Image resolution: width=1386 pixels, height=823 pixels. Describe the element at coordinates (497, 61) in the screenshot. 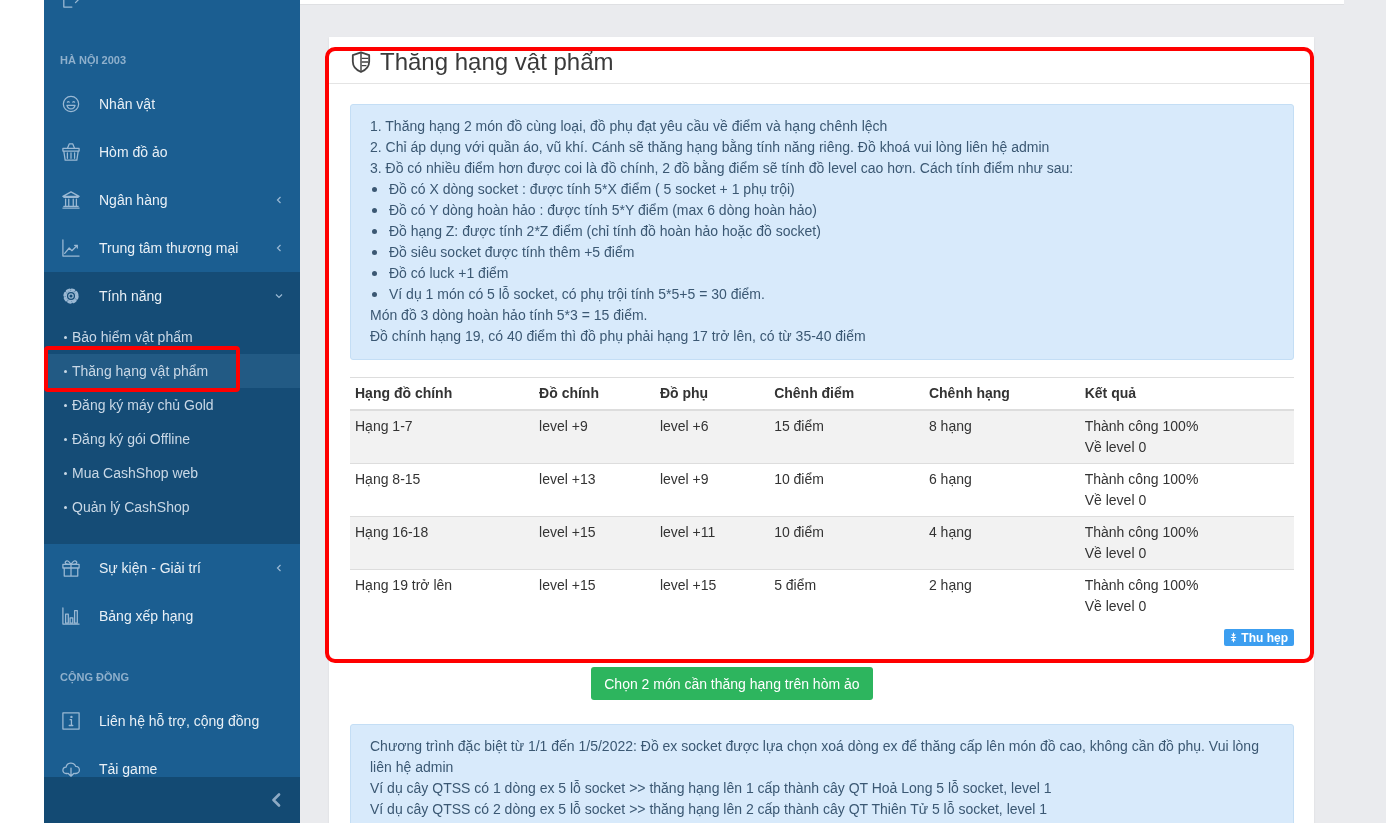

I see `panel-title: Thăng hạng vật phẩm` at that location.